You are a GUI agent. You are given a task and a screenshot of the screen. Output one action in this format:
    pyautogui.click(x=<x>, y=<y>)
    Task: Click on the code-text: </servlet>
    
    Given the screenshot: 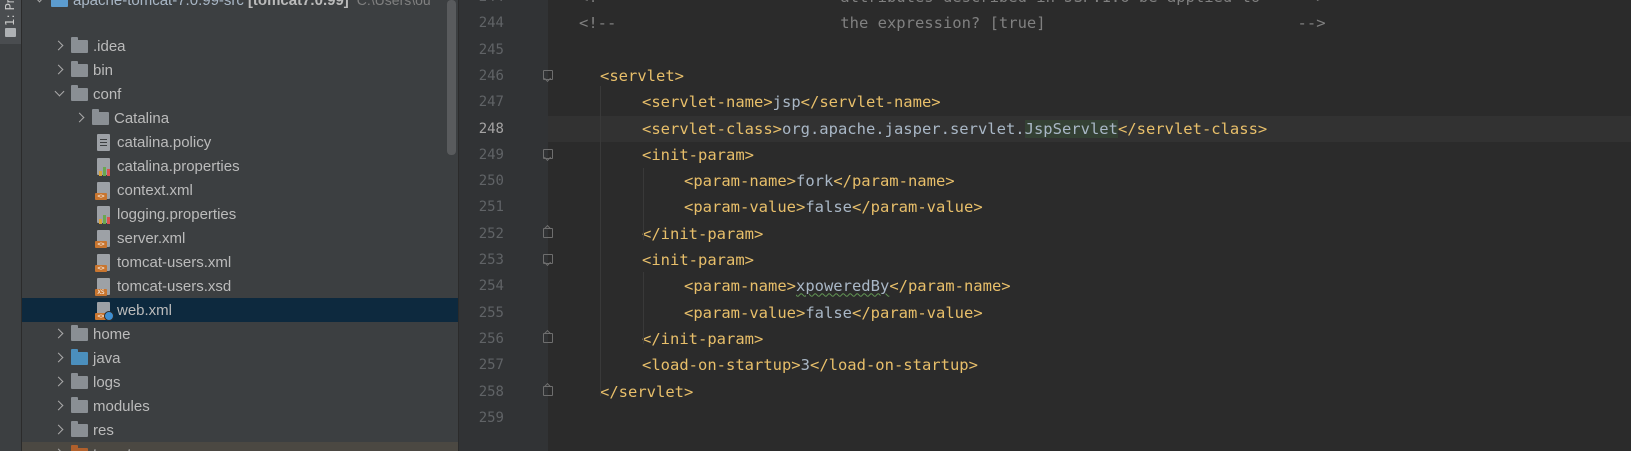 What is the action you would take?
    pyautogui.click(x=646, y=392)
    